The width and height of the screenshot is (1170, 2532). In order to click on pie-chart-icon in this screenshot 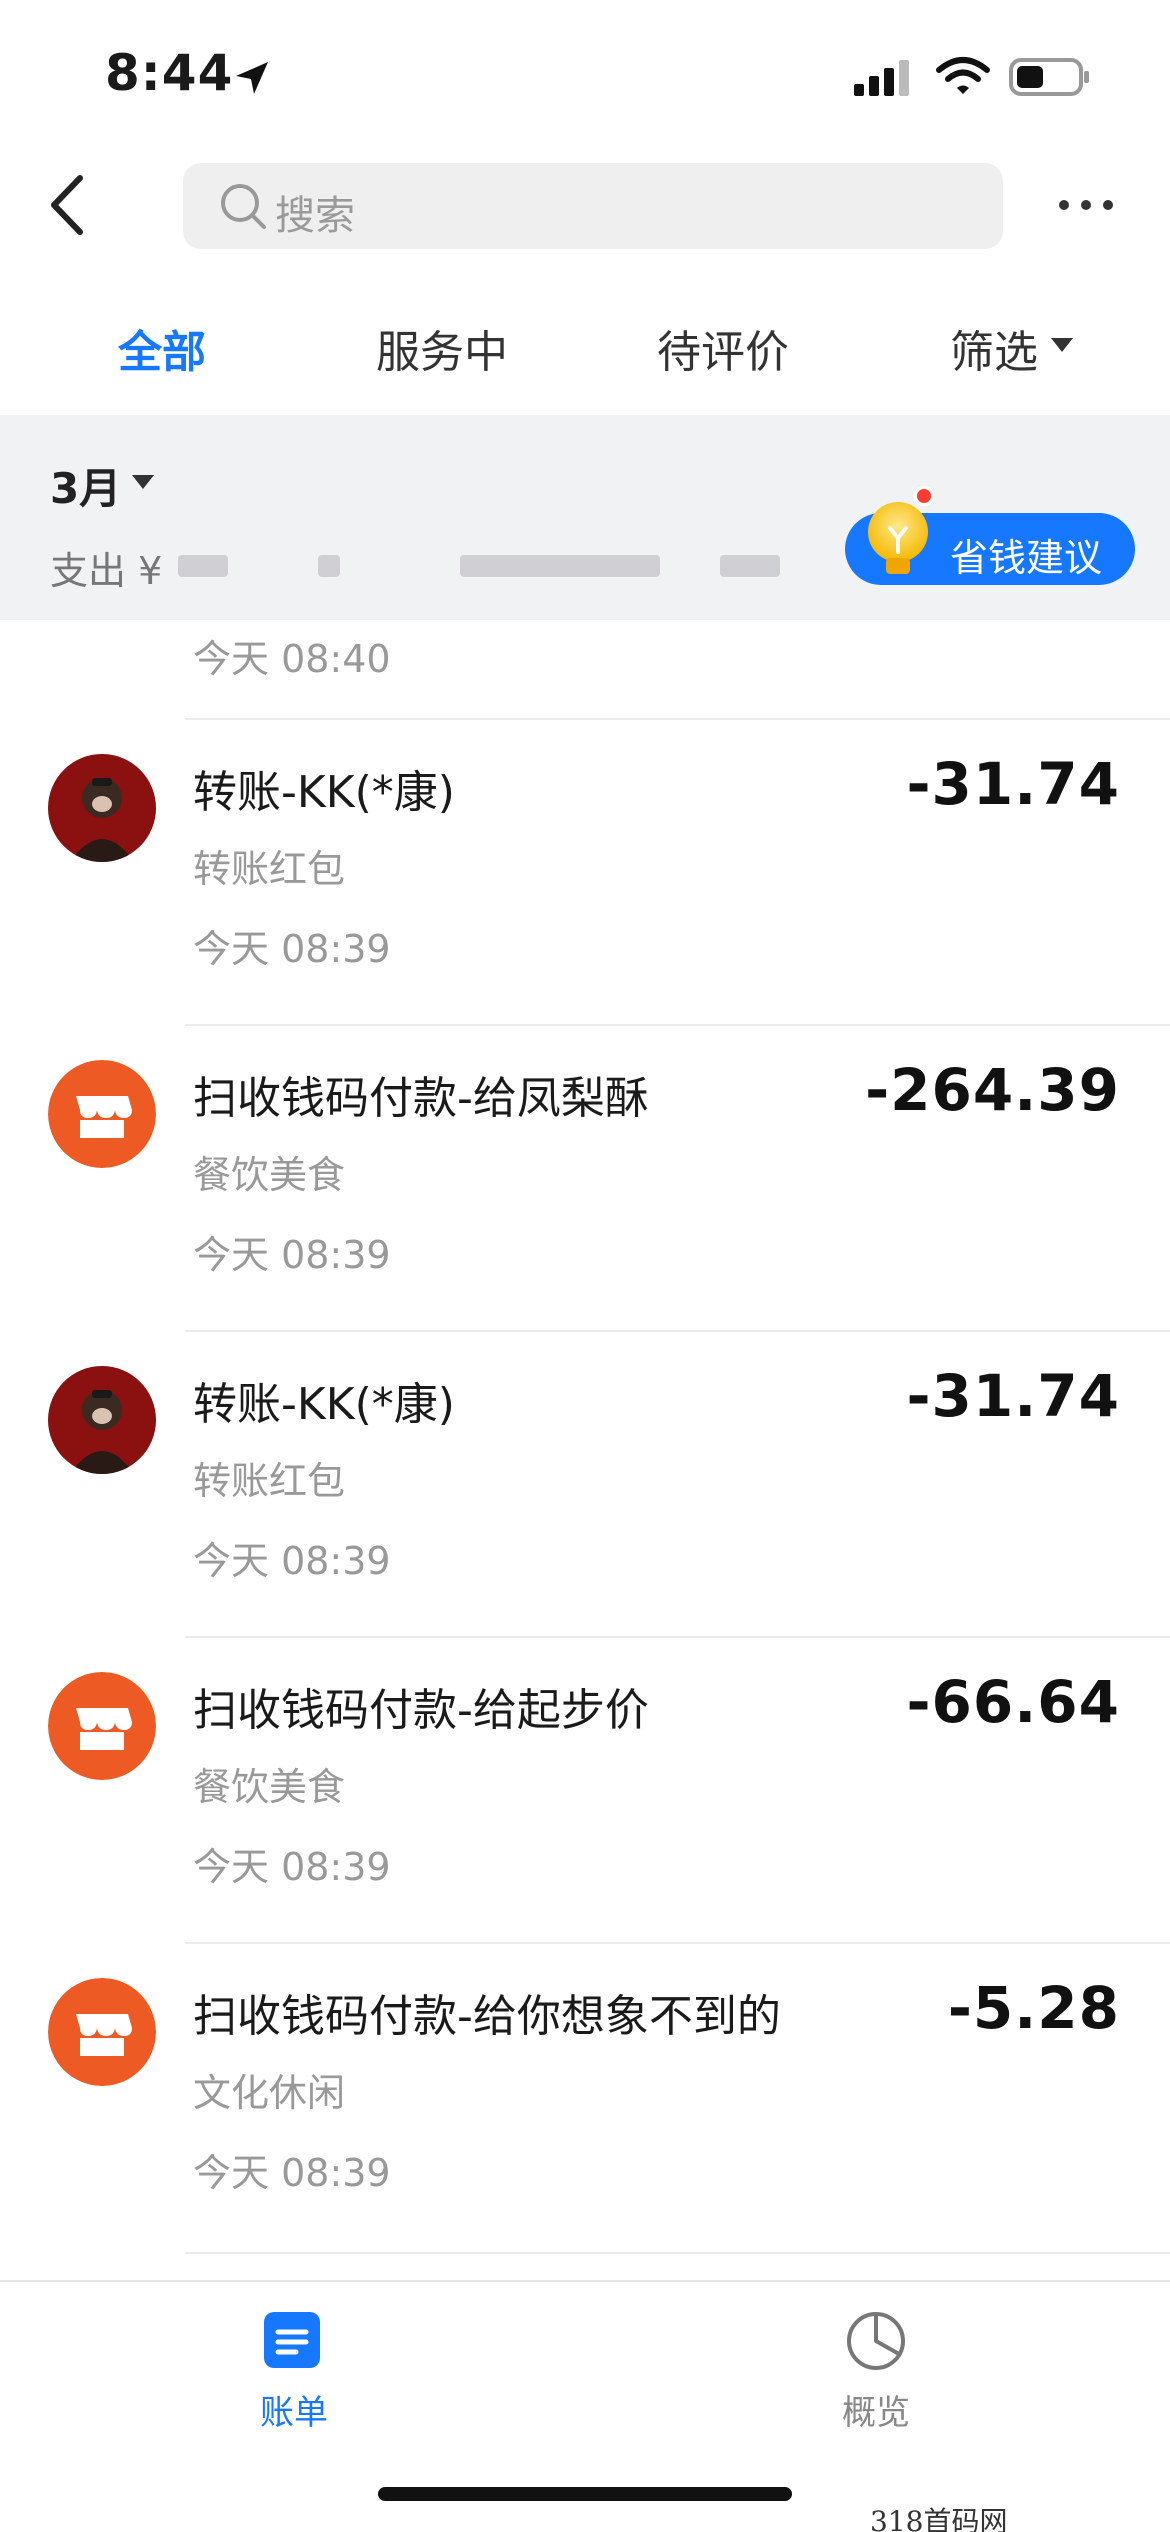, I will do `click(876, 2341)`.